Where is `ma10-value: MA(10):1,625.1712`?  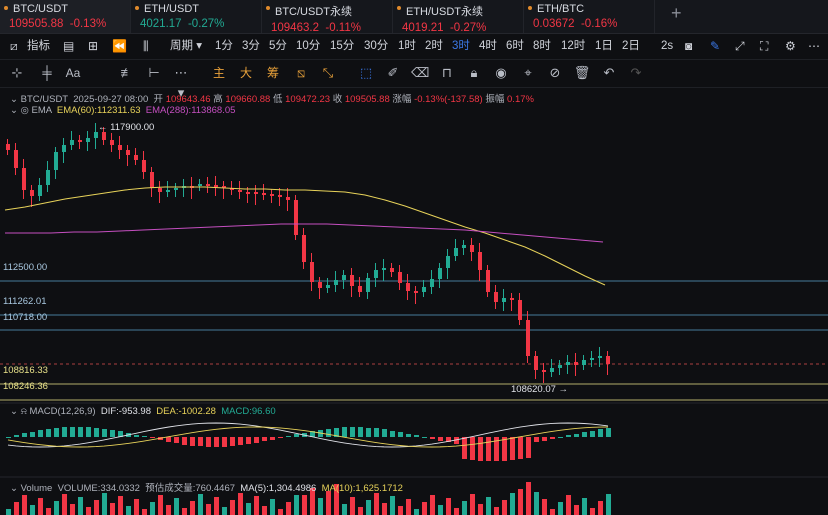
ma10-value: MA(10):1,625.1712 is located at coordinates (362, 488).